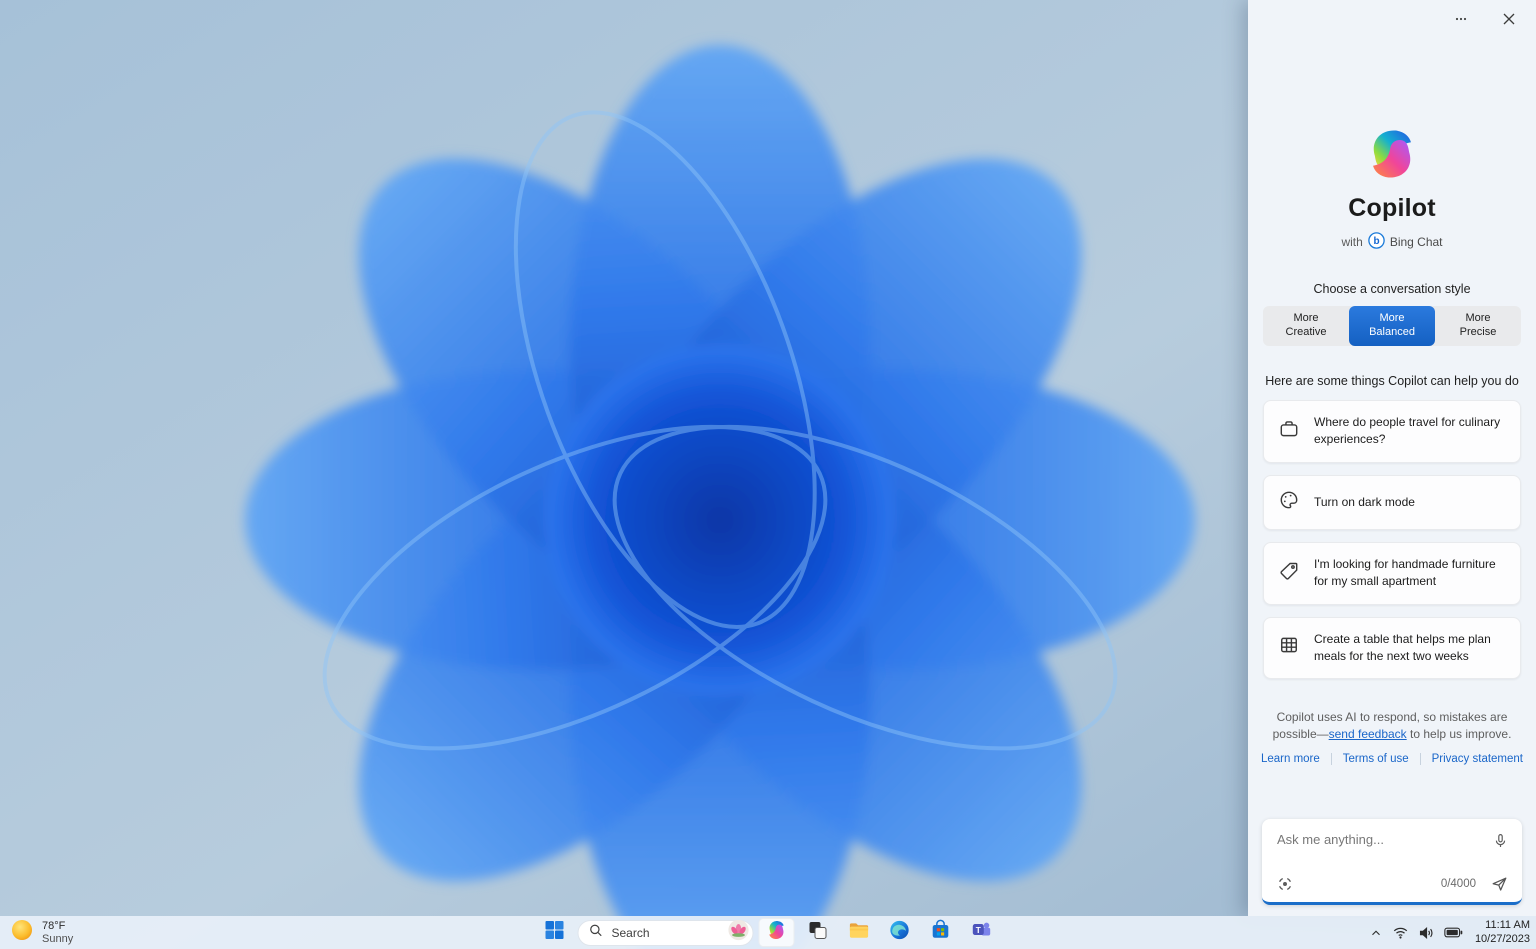  I want to click on taskbar-center: Search T, so click(768, 932).